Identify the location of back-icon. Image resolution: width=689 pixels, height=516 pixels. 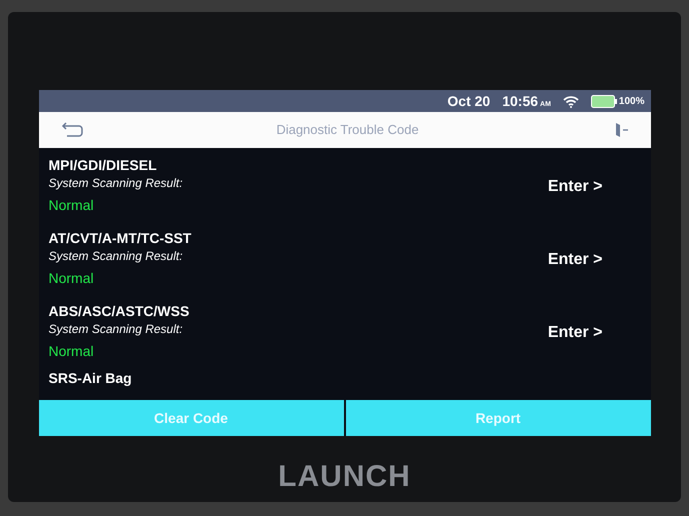
(71, 130).